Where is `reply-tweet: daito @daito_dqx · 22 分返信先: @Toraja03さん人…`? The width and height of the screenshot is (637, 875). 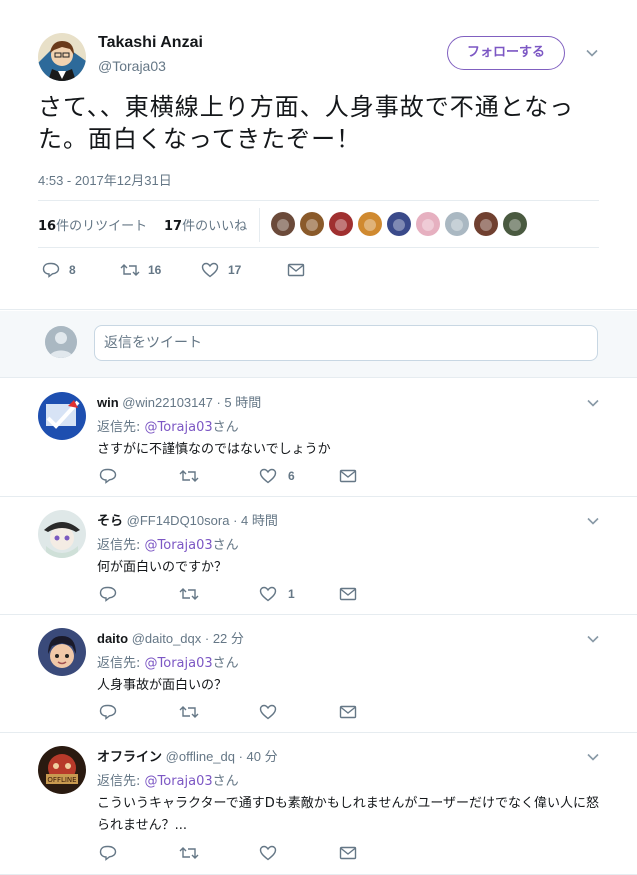
reply-tweet: daito @daito_dqx · 22 分返信先: @Toraja03さん人… is located at coordinates (318, 674).